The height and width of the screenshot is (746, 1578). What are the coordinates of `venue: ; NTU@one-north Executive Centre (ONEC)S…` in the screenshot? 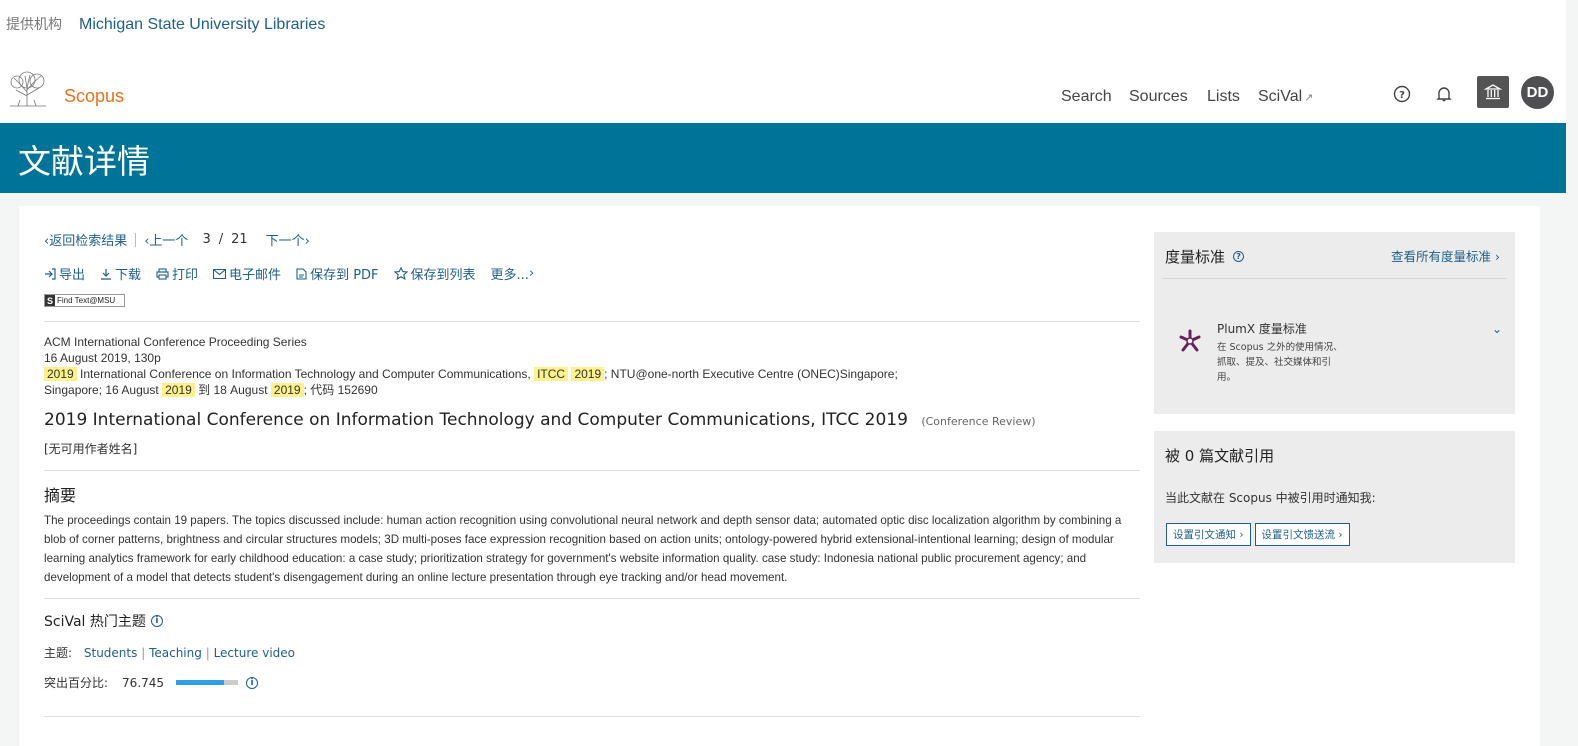 It's located at (751, 374).